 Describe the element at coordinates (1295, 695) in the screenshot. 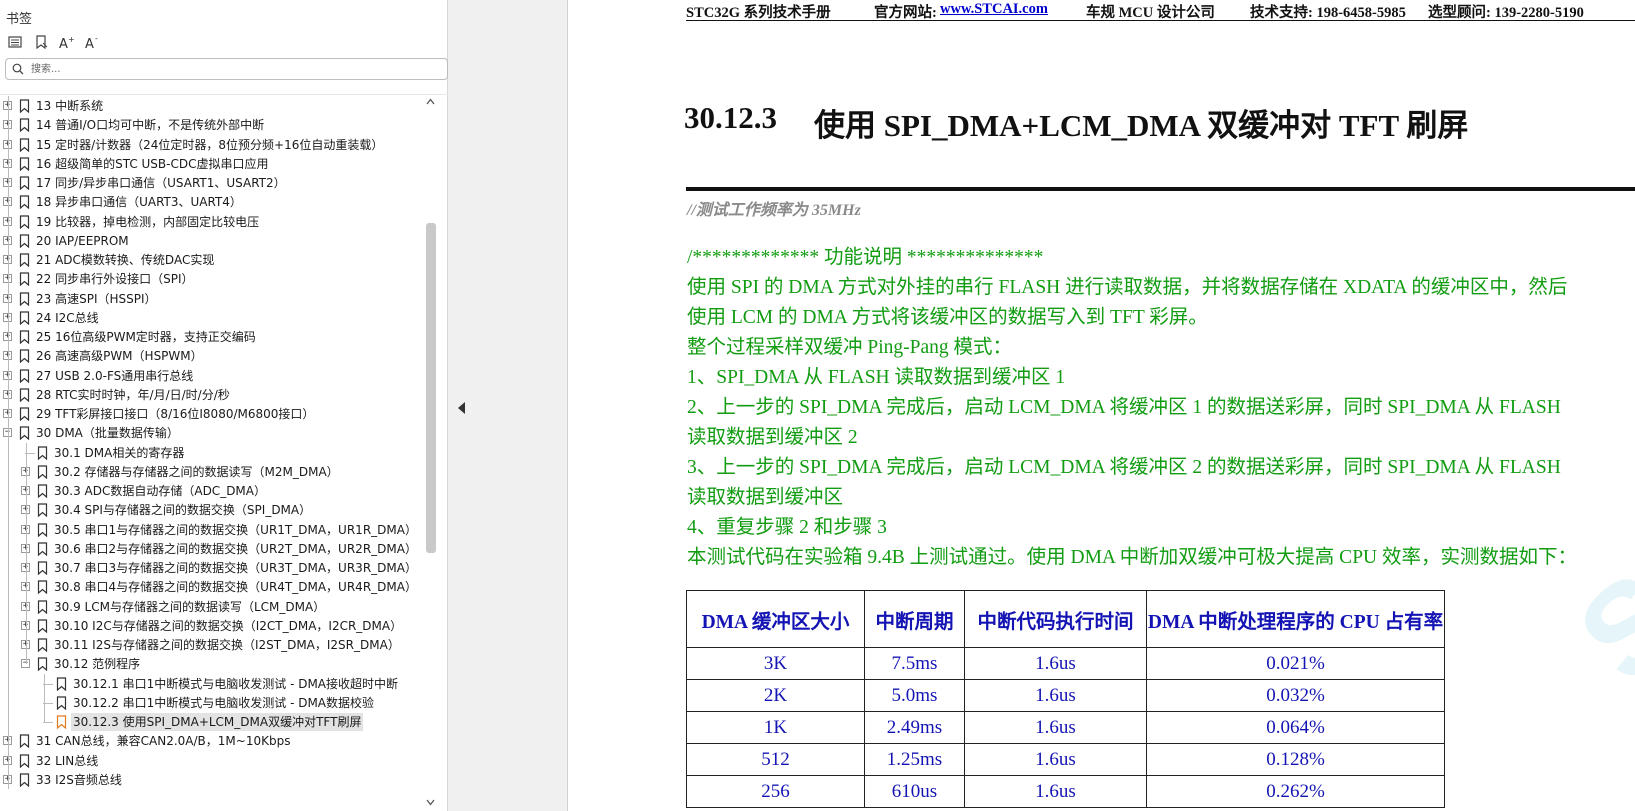

I see `table-cell: 0.032%` at that location.